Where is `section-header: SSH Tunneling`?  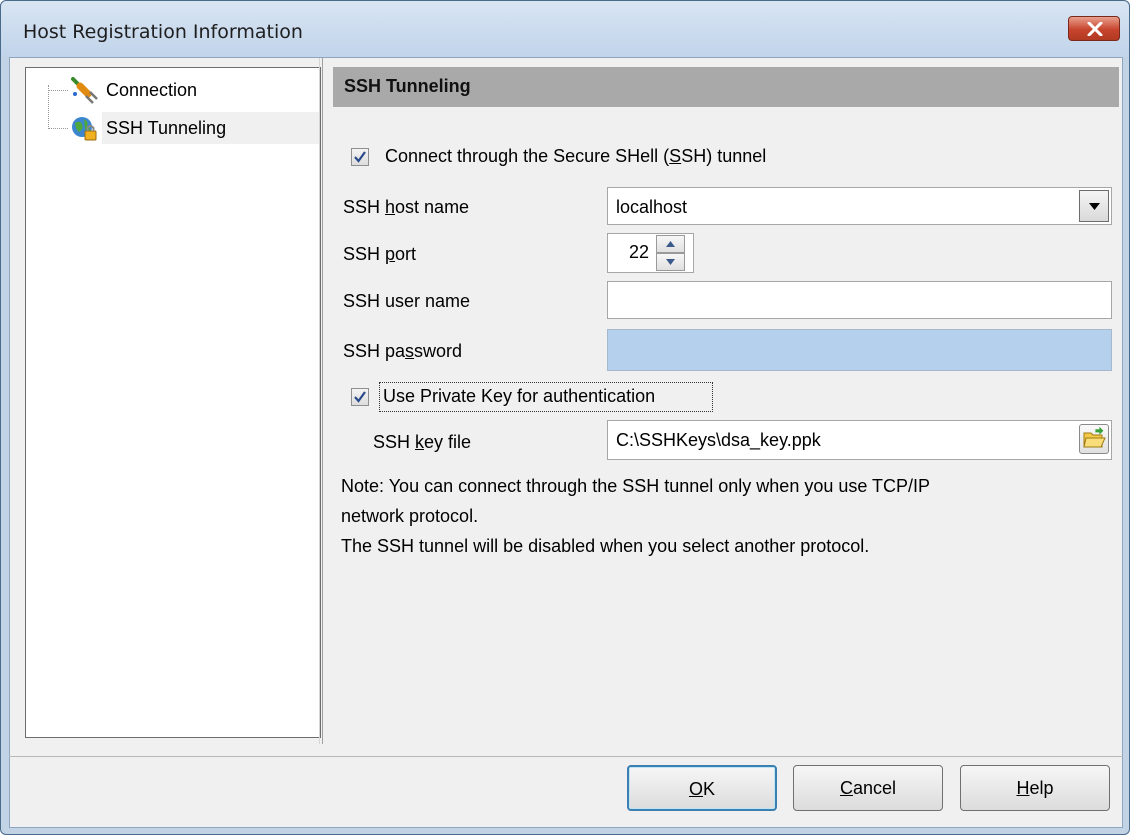 section-header: SSH Tunneling is located at coordinates (726, 87).